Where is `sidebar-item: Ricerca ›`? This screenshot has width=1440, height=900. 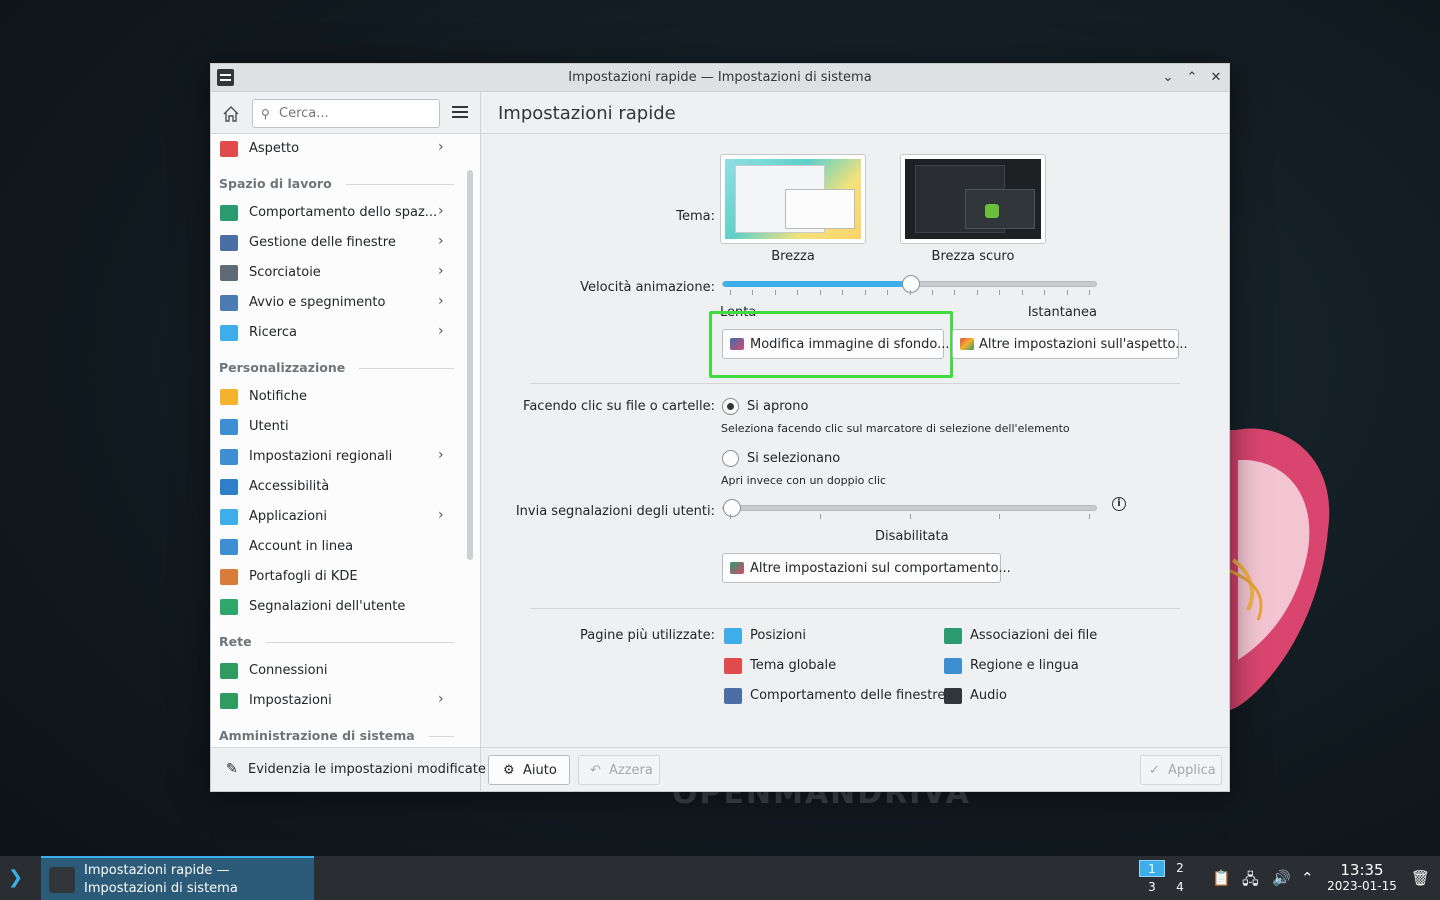
sidebar-item: Ricerca › is located at coordinates (338, 333).